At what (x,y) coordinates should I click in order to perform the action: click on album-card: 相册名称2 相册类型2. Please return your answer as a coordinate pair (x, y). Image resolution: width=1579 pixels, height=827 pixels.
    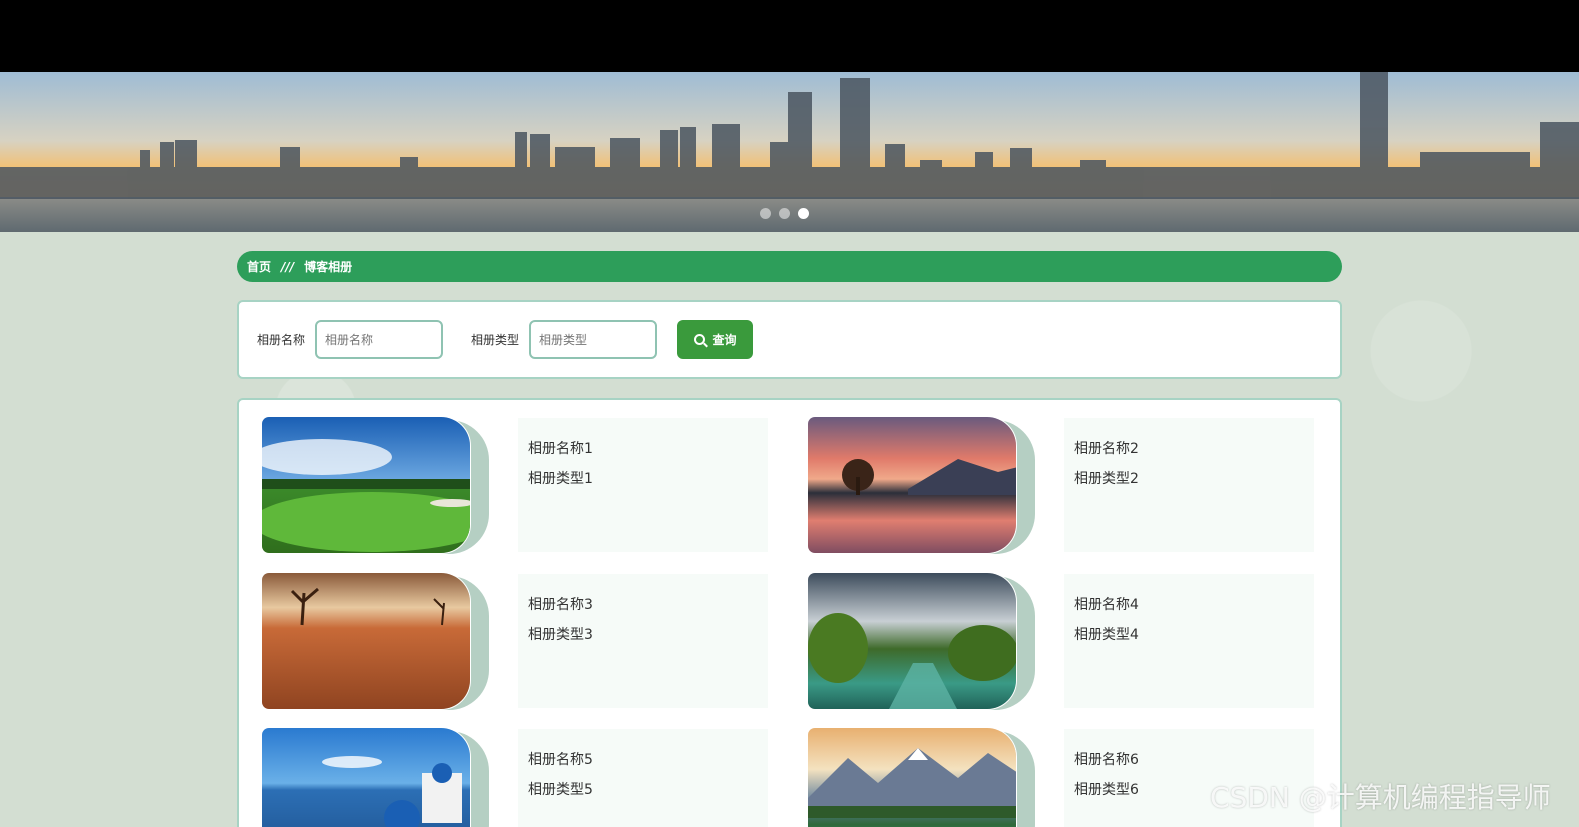
    Looking at the image, I should click on (1072, 485).